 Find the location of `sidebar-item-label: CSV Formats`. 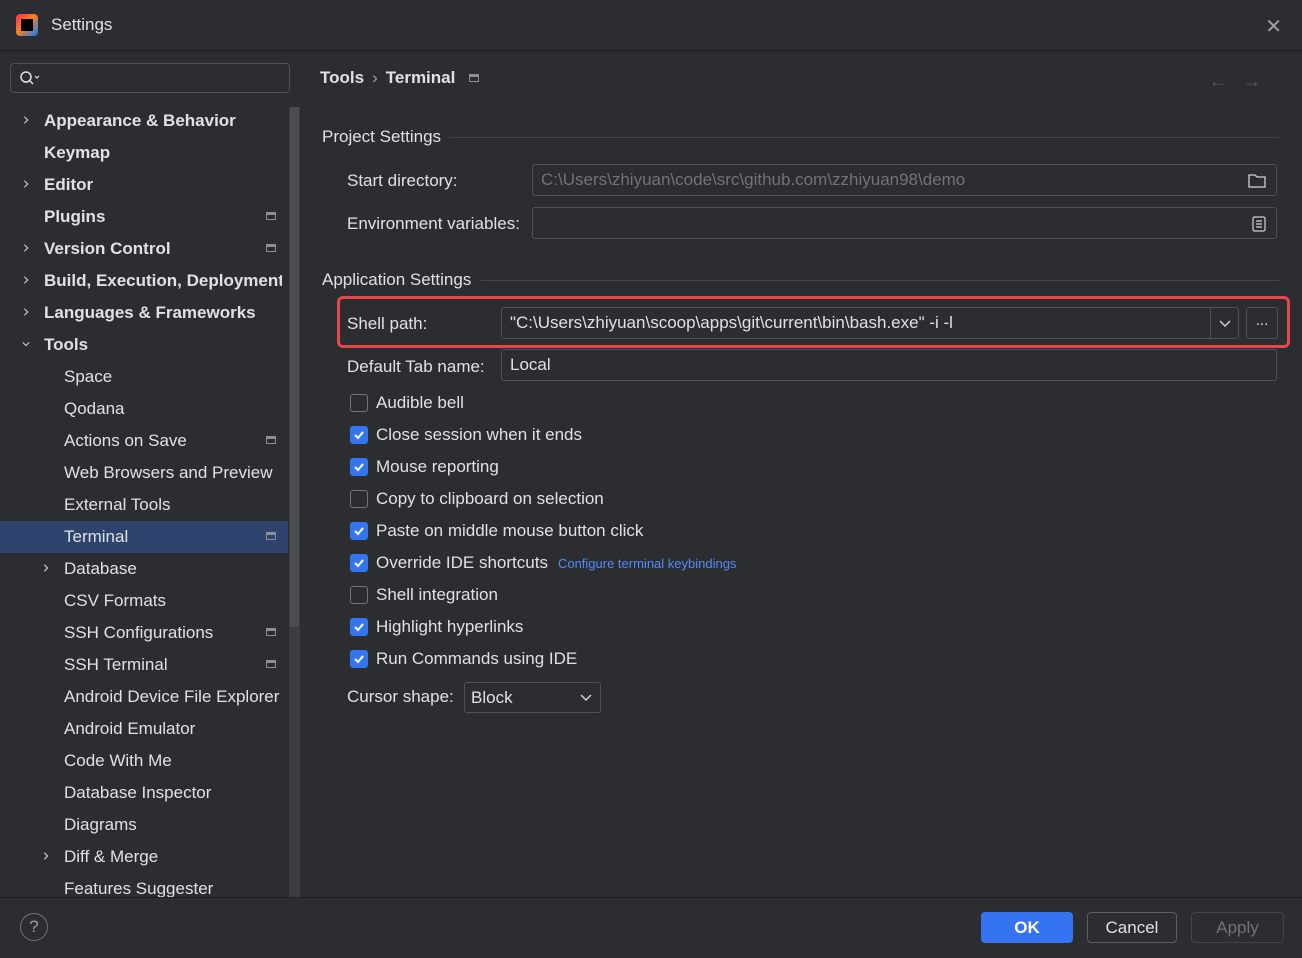

sidebar-item-label: CSV Formats is located at coordinates (115, 600).